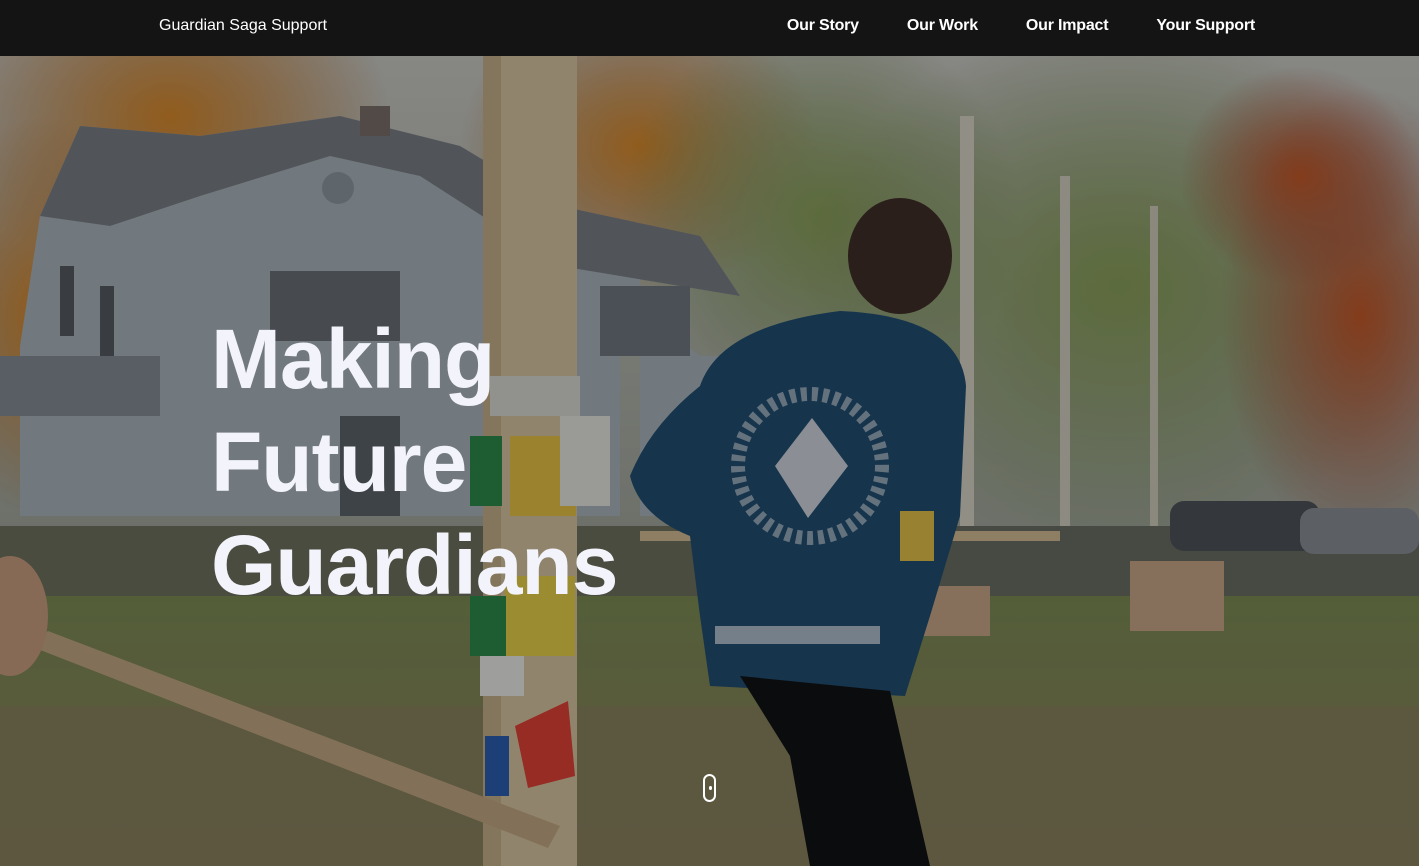 This screenshot has width=1419, height=866. I want to click on hero-title: Making Future Guardians, so click(414, 462).